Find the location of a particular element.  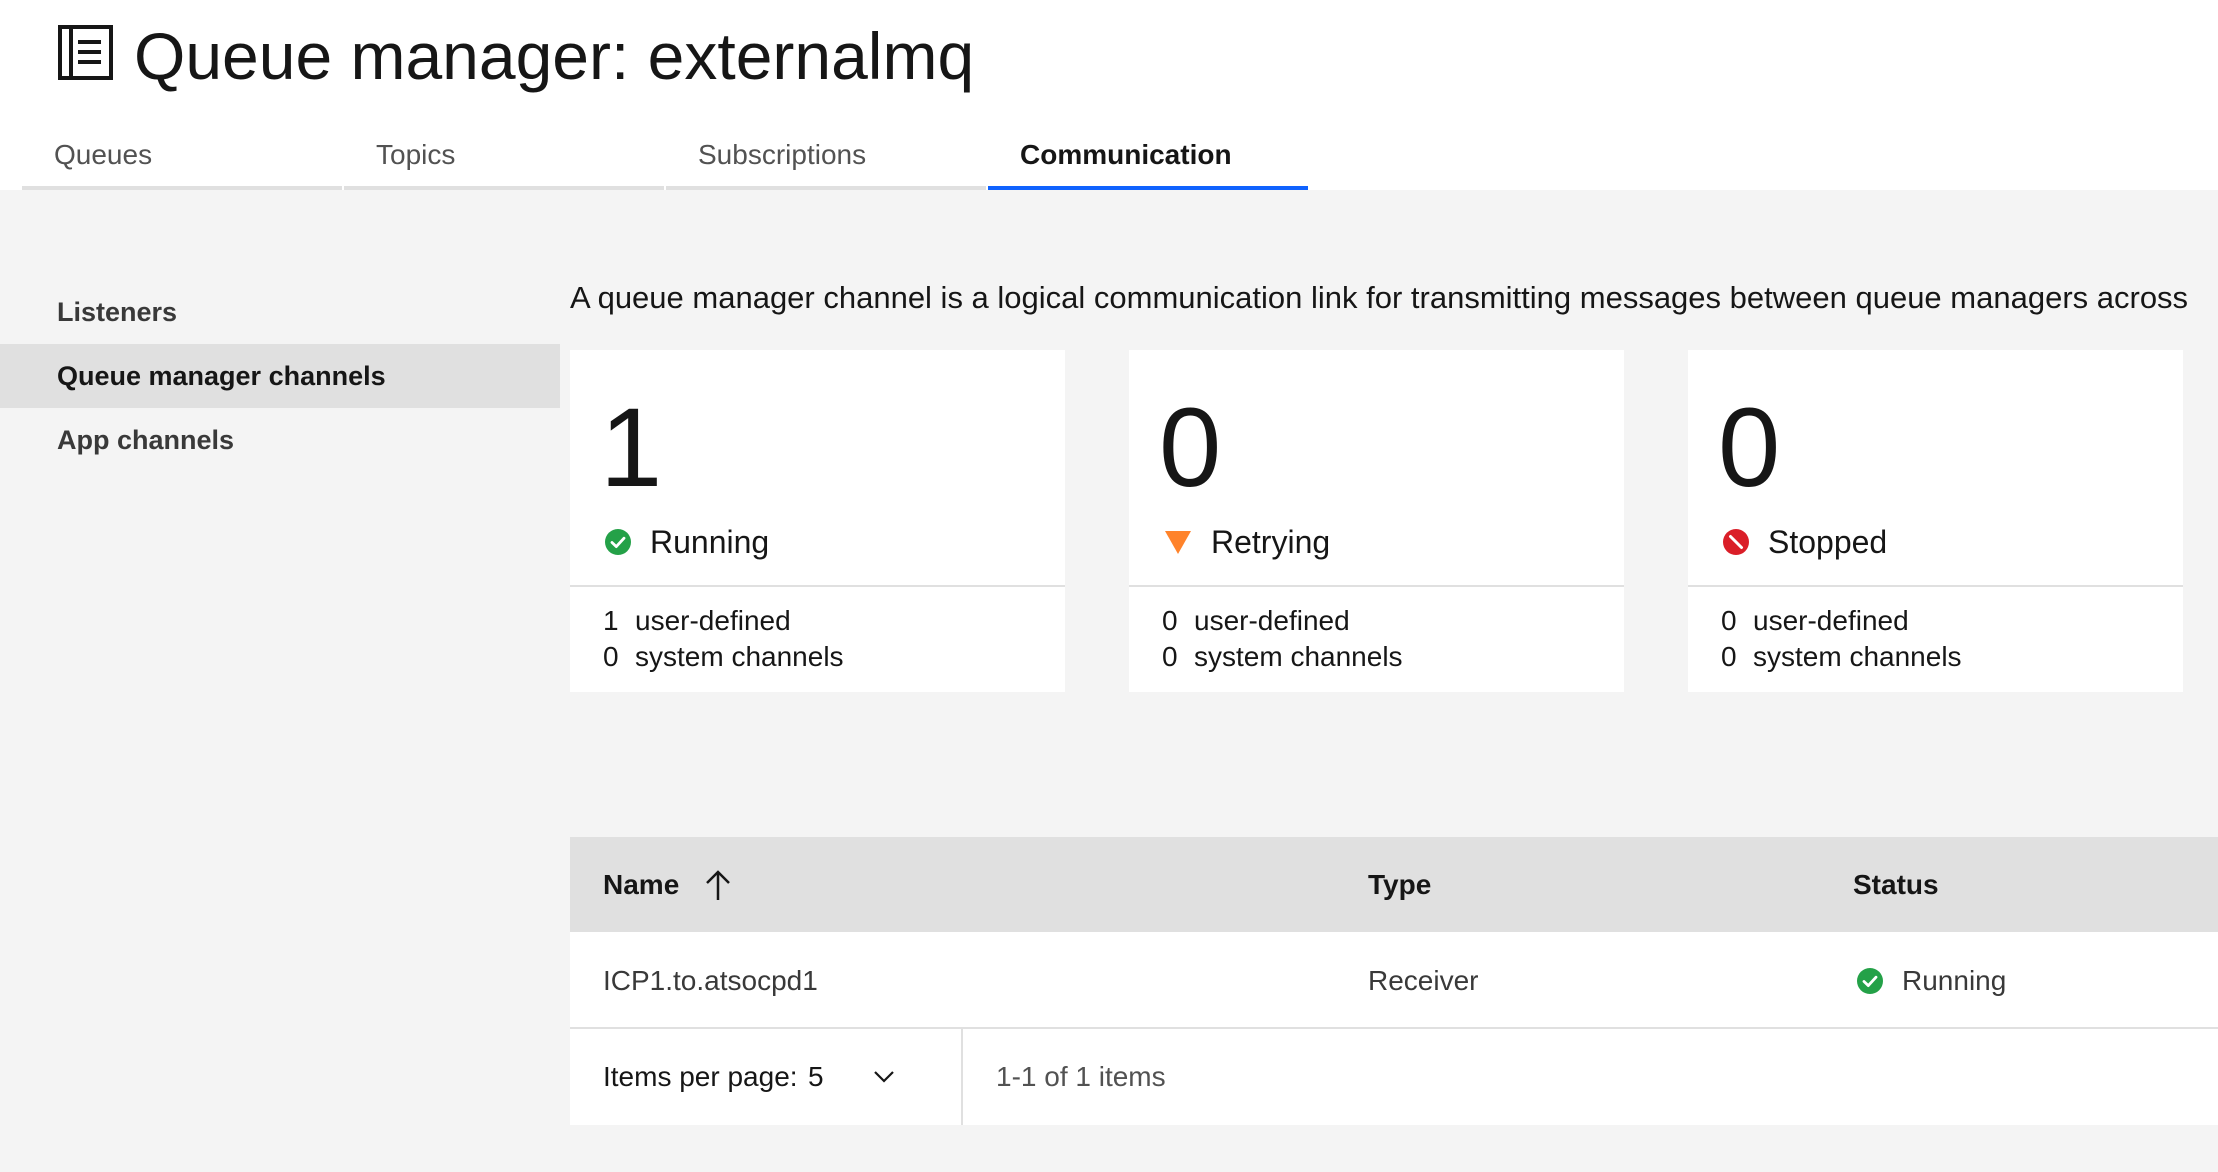

tile-status: Stopped is located at coordinates (1804, 542).